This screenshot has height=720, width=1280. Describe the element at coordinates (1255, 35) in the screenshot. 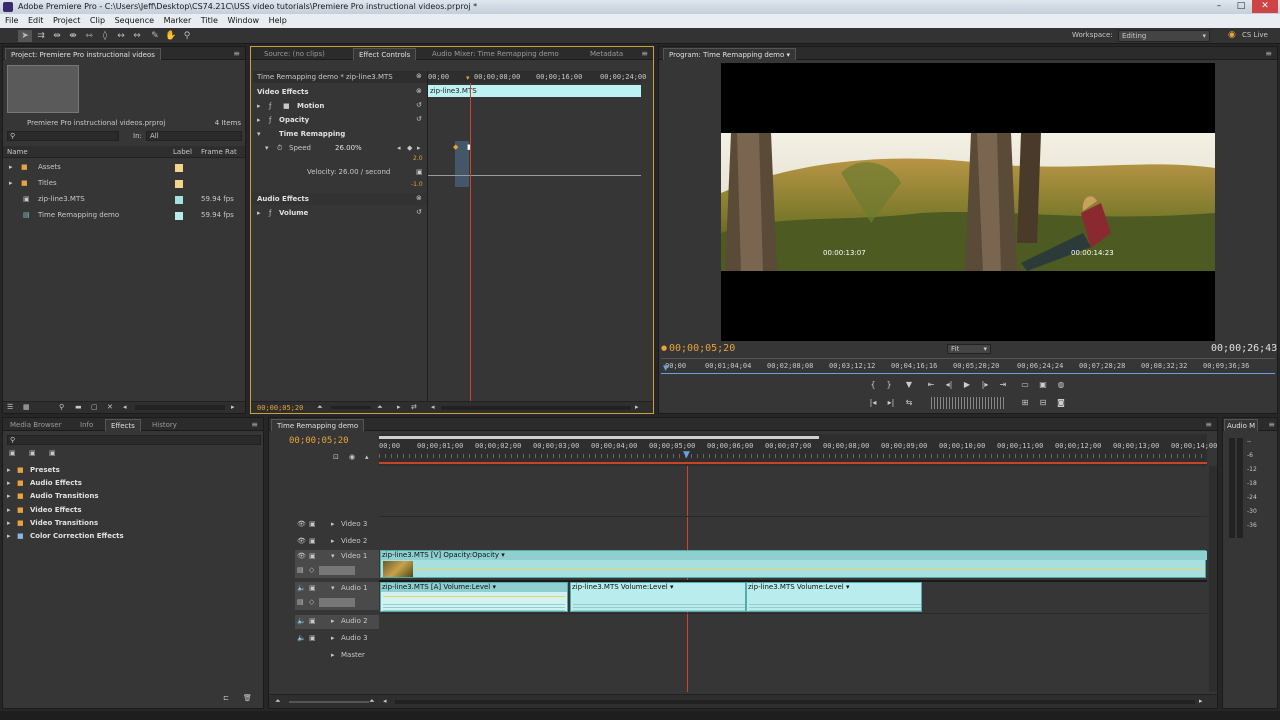

I see `cs-live-label: CS Live` at that location.